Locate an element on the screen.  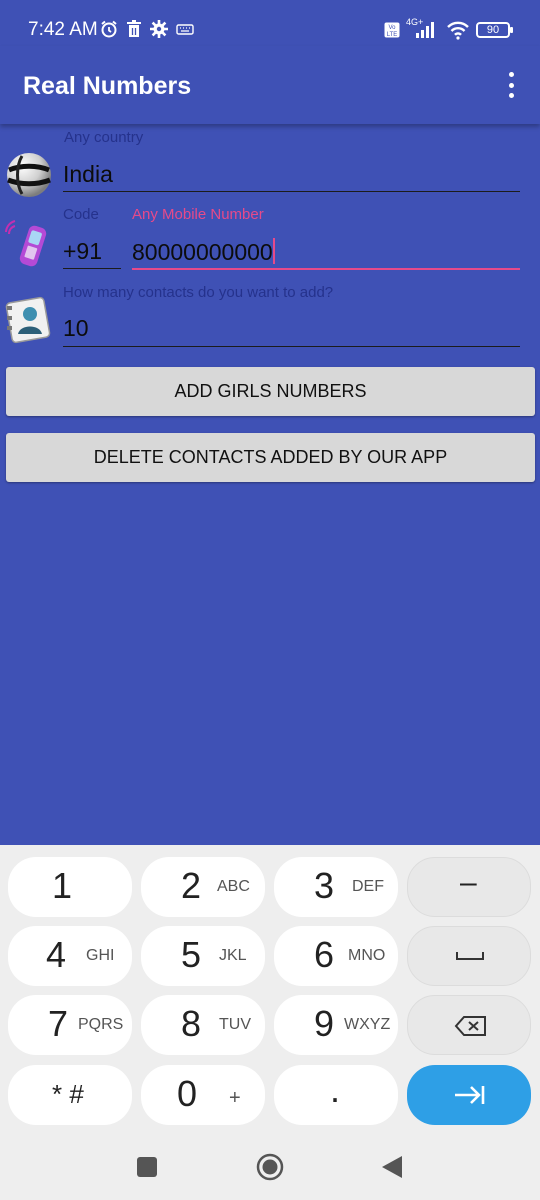
minus-key: – is located at coordinates (469, 887).